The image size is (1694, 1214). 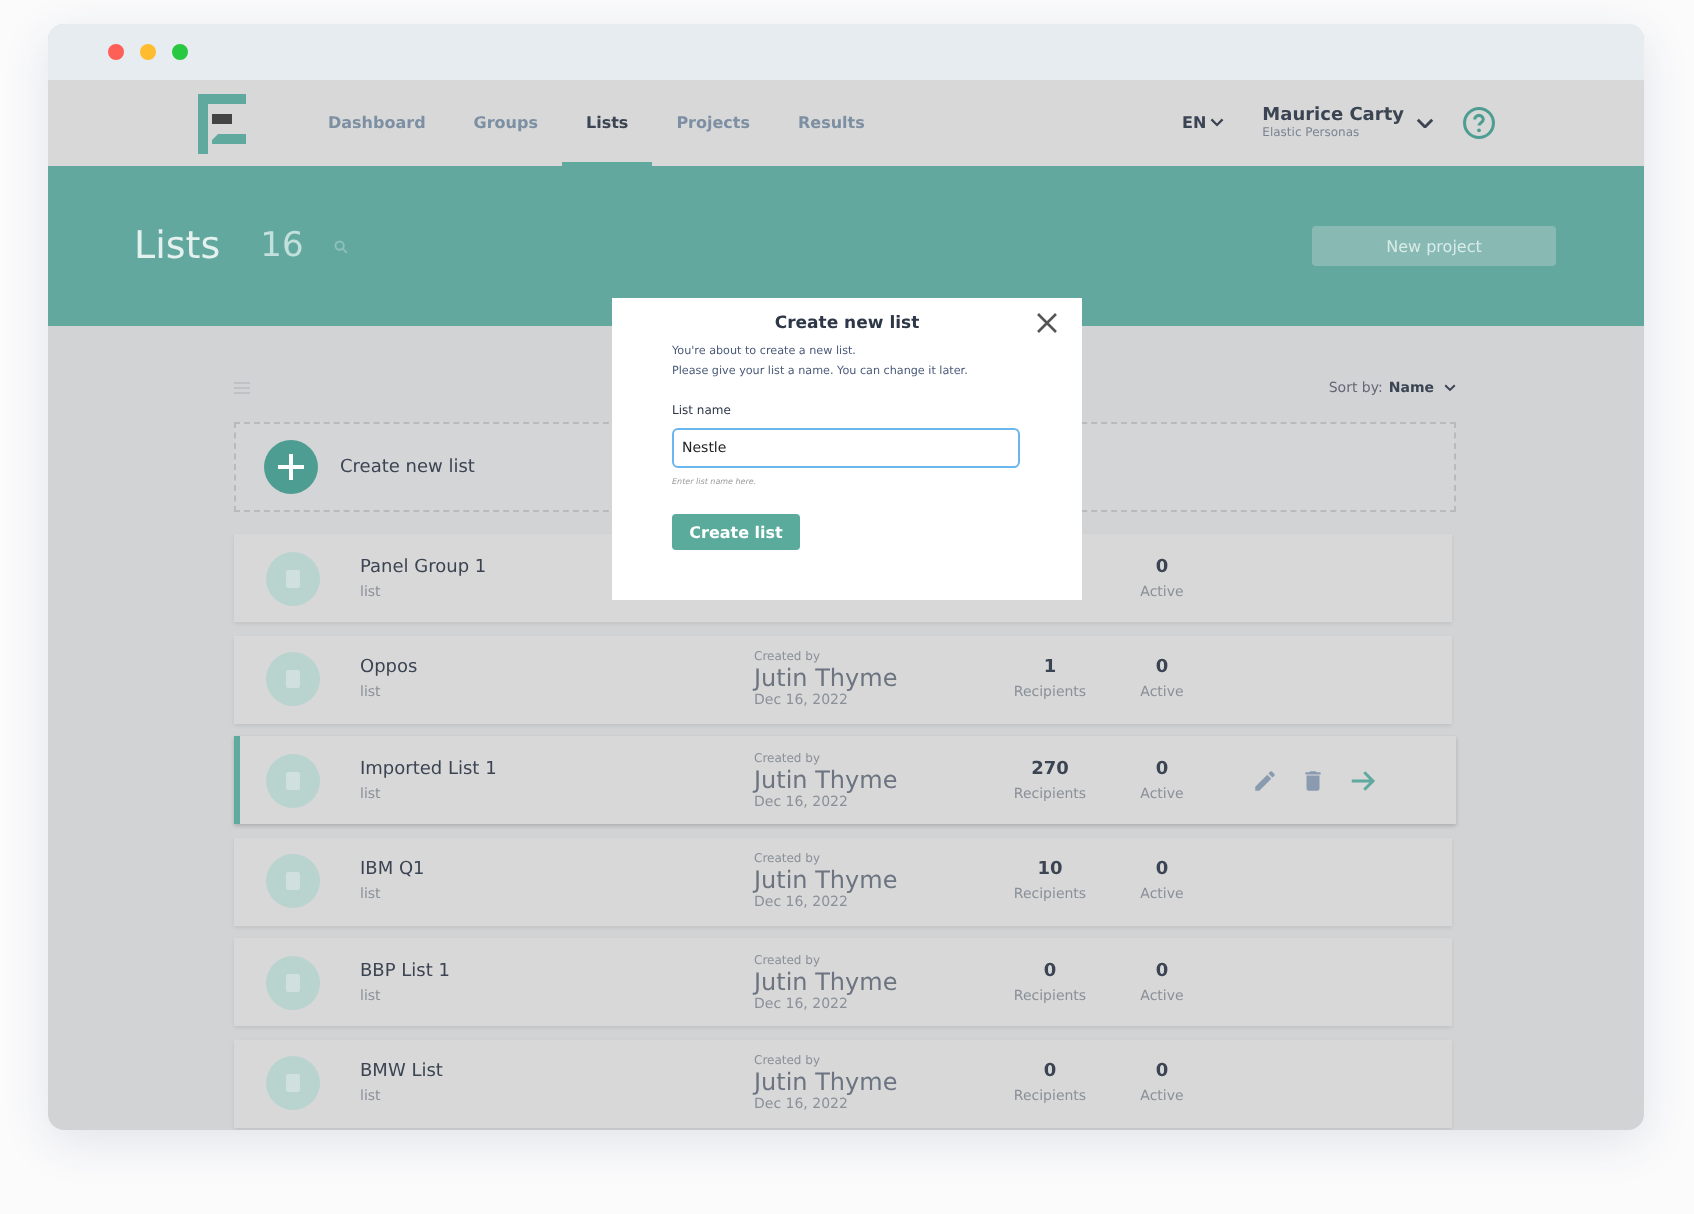 I want to click on list-name: BMW List, so click(x=402, y=1072).